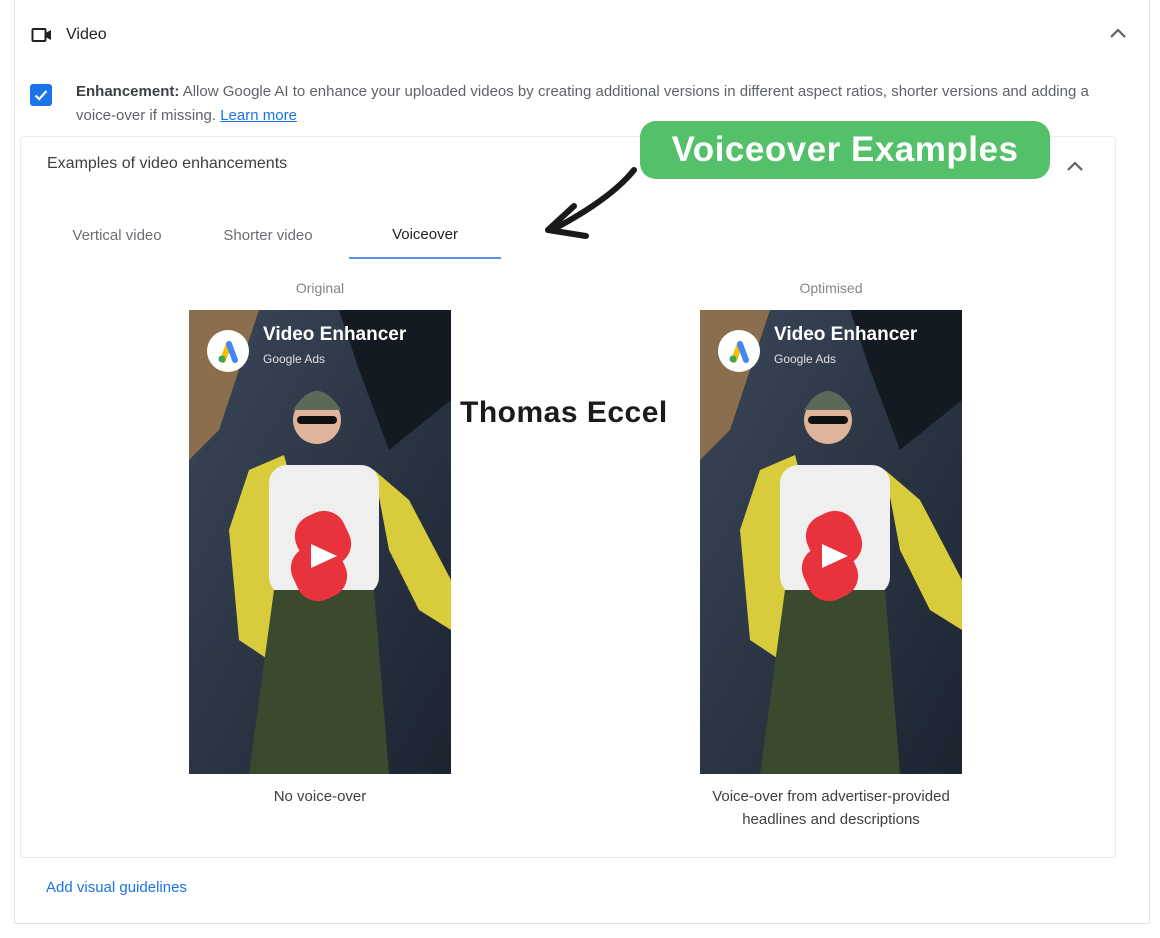 The image size is (1160, 938). What do you see at coordinates (42, 35) in the screenshot?
I see `video-camera-icon` at bounding box center [42, 35].